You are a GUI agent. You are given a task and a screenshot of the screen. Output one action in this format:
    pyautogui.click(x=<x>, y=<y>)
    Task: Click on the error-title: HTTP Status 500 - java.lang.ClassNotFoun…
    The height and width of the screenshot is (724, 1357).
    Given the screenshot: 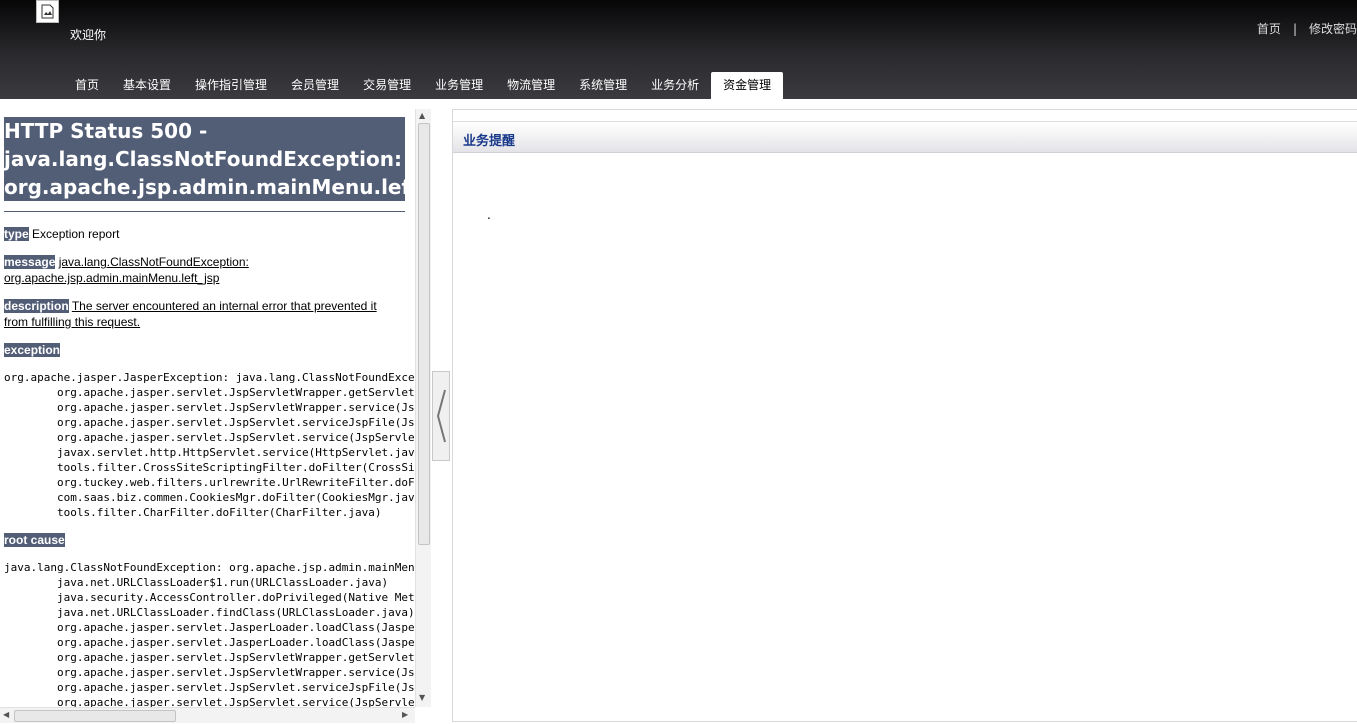 What is the action you would take?
    pyautogui.click(x=204, y=159)
    